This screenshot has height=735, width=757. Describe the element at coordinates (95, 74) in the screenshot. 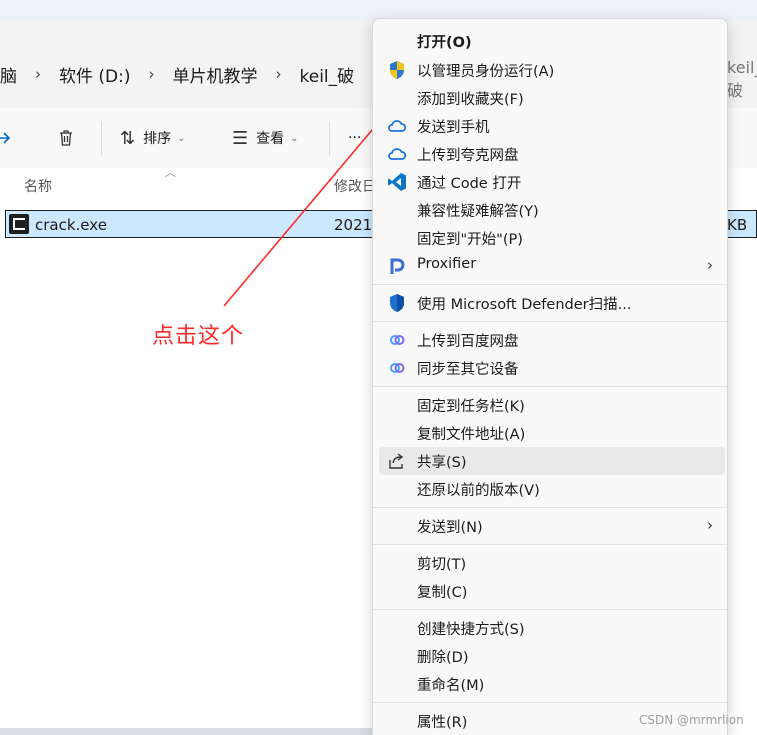

I see `breadcrumb-item-drive: 软件 (D:)` at that location.